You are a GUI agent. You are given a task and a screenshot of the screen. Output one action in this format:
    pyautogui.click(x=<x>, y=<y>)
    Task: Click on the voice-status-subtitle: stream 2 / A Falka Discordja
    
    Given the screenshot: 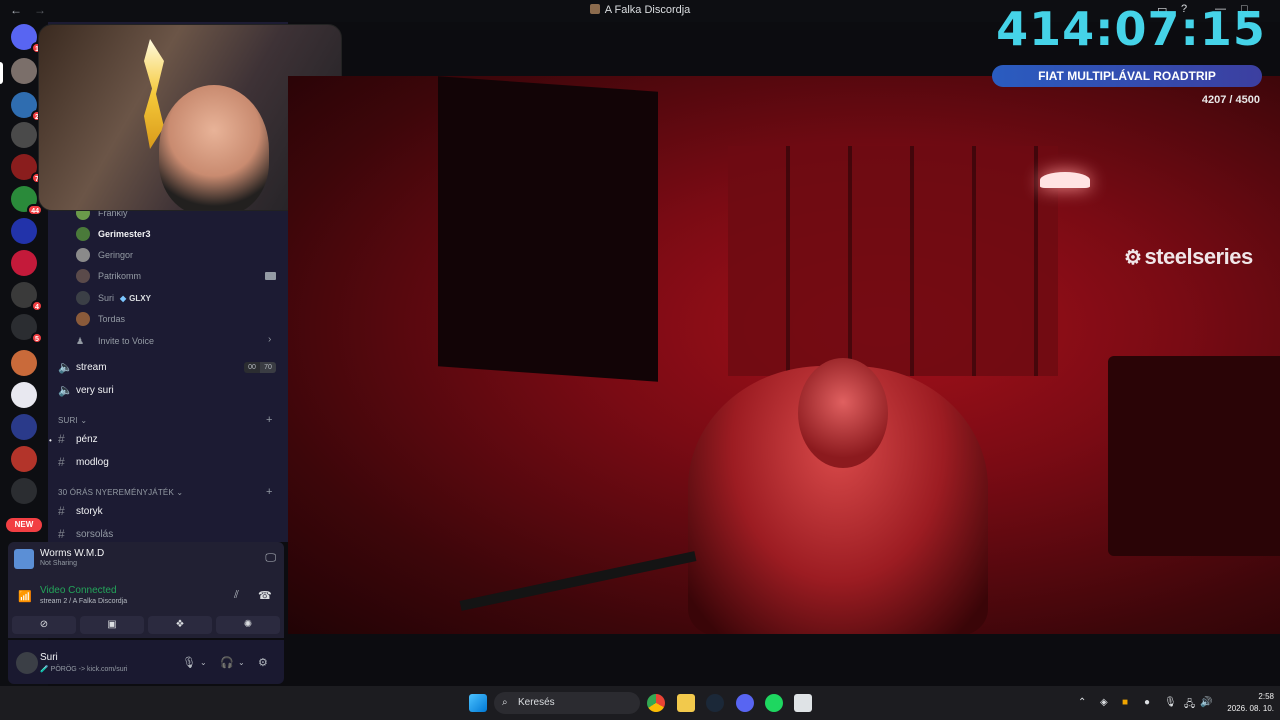 What is the action you would take?
    pyautogui.click(x=83, y=601)
    